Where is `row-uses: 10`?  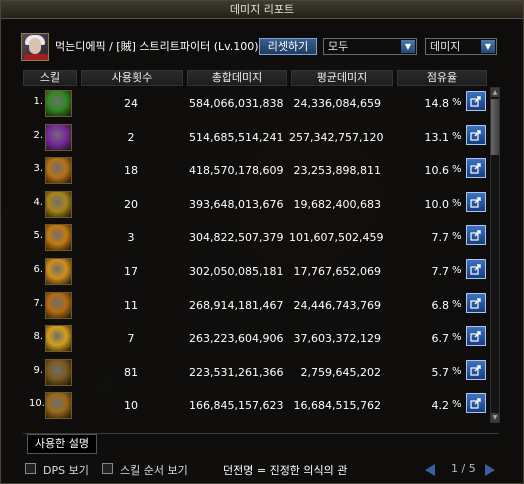
row-uses: 10 is located at coordinates (131, 406).